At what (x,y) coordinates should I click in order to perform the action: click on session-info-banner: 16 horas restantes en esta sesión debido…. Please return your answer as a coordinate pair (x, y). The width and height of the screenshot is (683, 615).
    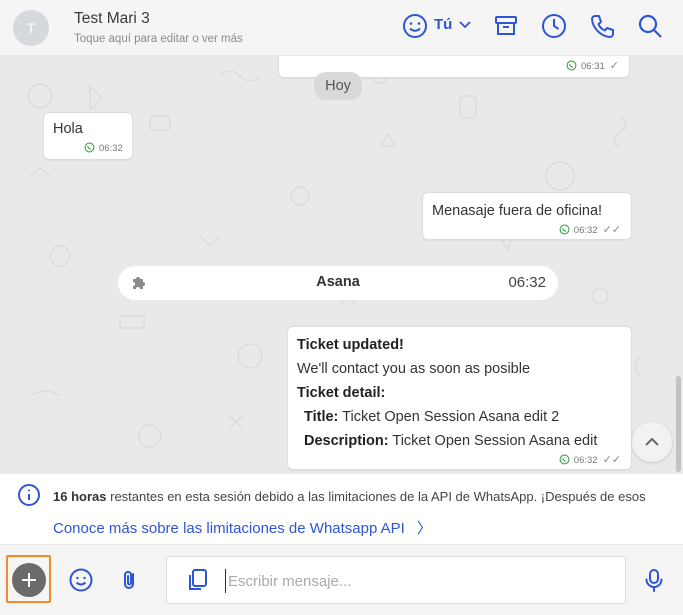
    Looking at the image, I should click on (341, 509).